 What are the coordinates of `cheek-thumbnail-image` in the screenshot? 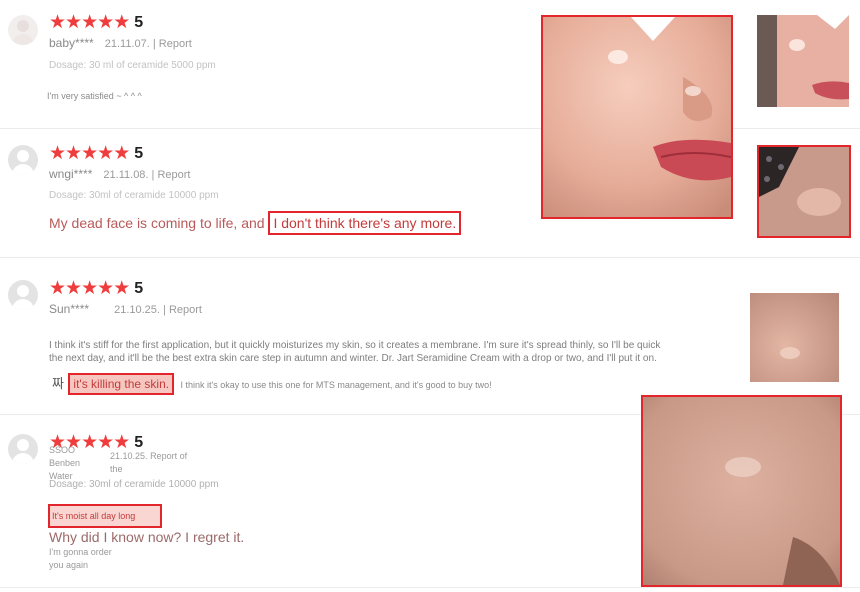 It's located at (794, 337).